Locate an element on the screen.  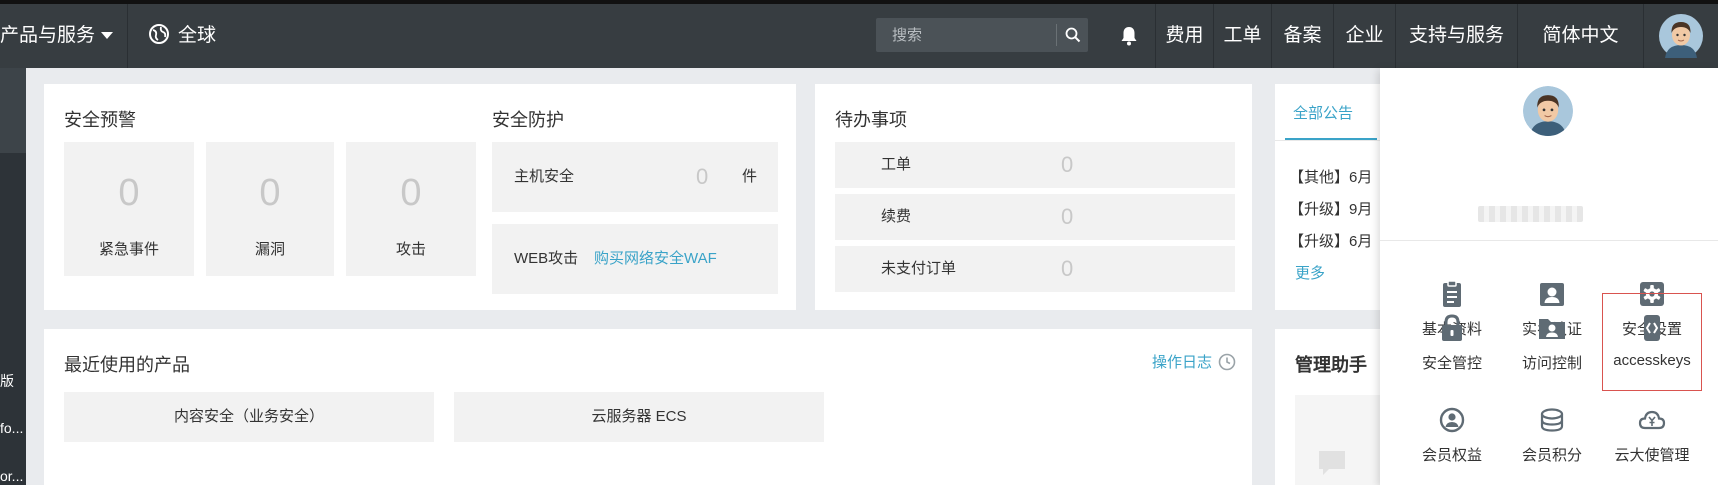
emergency-events-label: 紧急事件 is located at coordinates (128, 249).